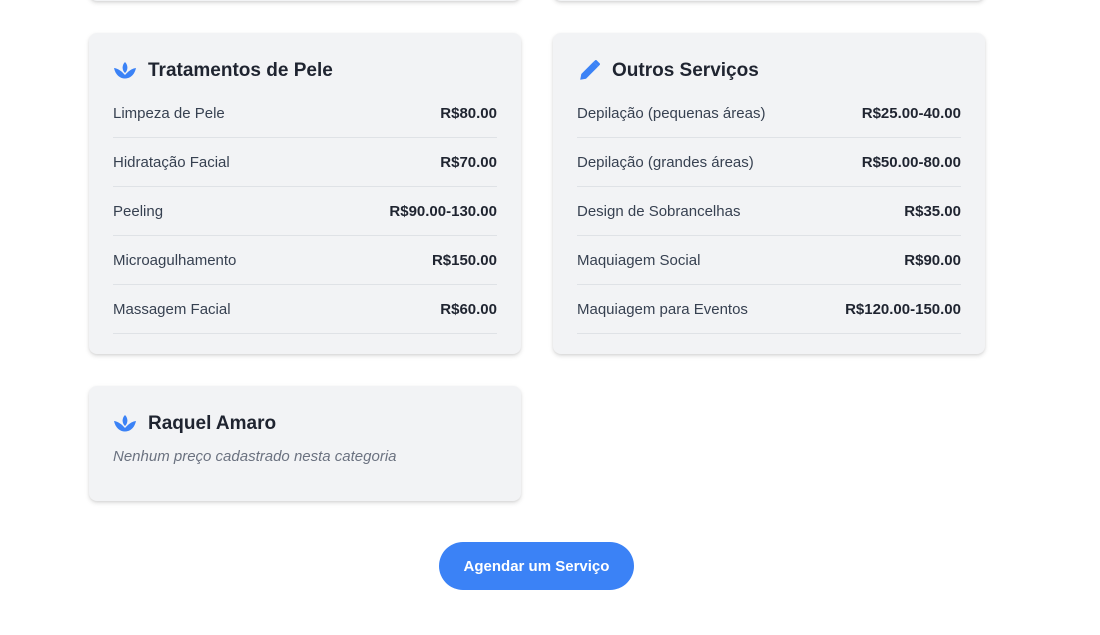  Describe the element at coordinates (305, 260) in the screenshot. I see `price-row: Microagulhamento R$150.00` at that location.